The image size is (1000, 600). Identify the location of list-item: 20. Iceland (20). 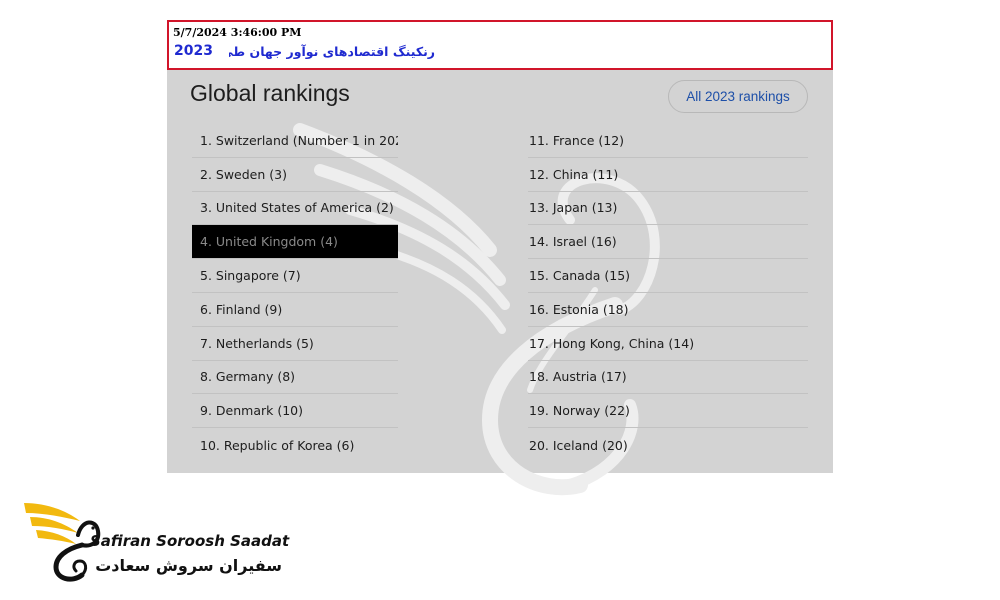
(578, 445).